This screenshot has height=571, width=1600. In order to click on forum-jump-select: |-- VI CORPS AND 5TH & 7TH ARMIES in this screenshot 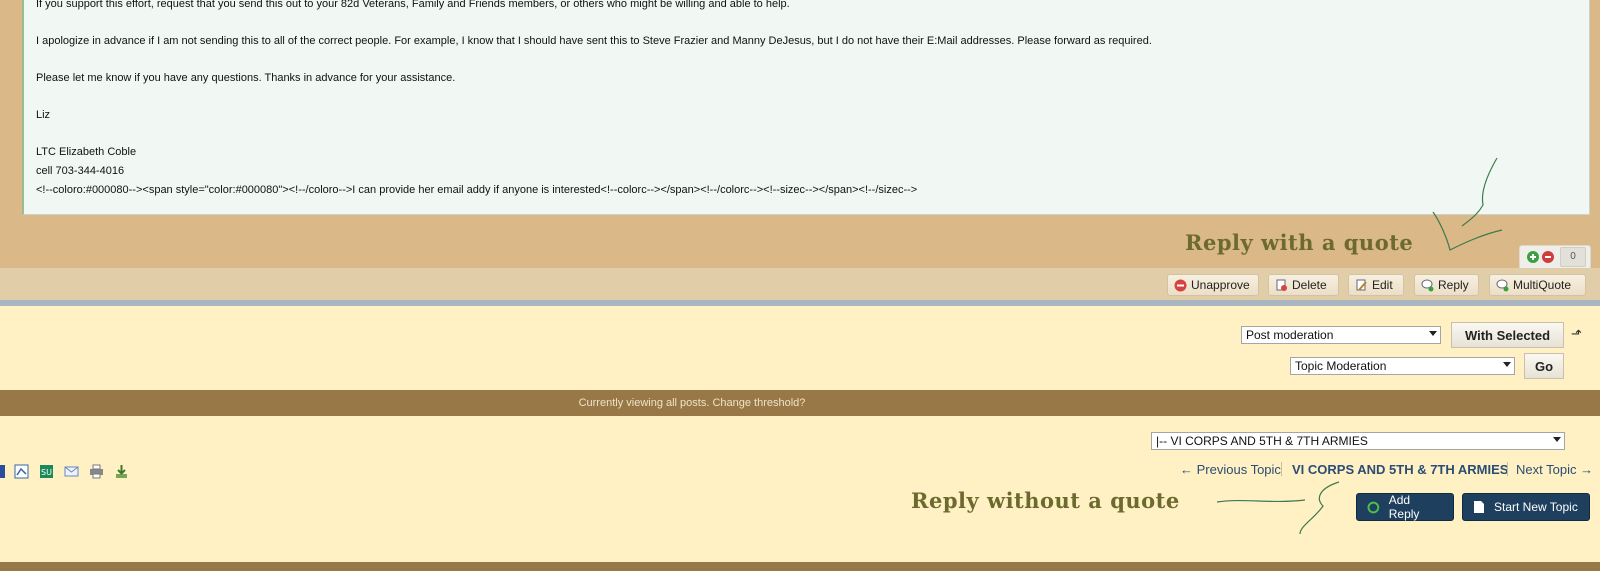, I will do `click(1358, 441)`.